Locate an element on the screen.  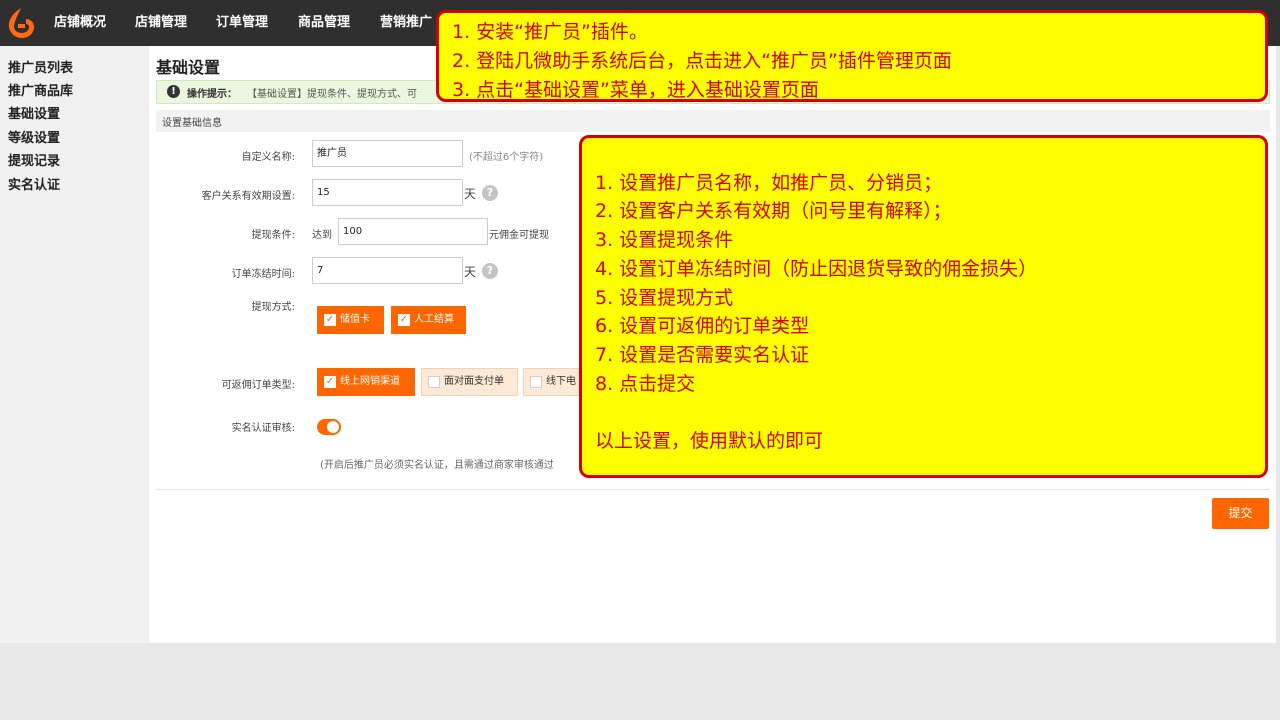
callout-line: 5. 设置提现方式 is located at coordinates (664, 298).